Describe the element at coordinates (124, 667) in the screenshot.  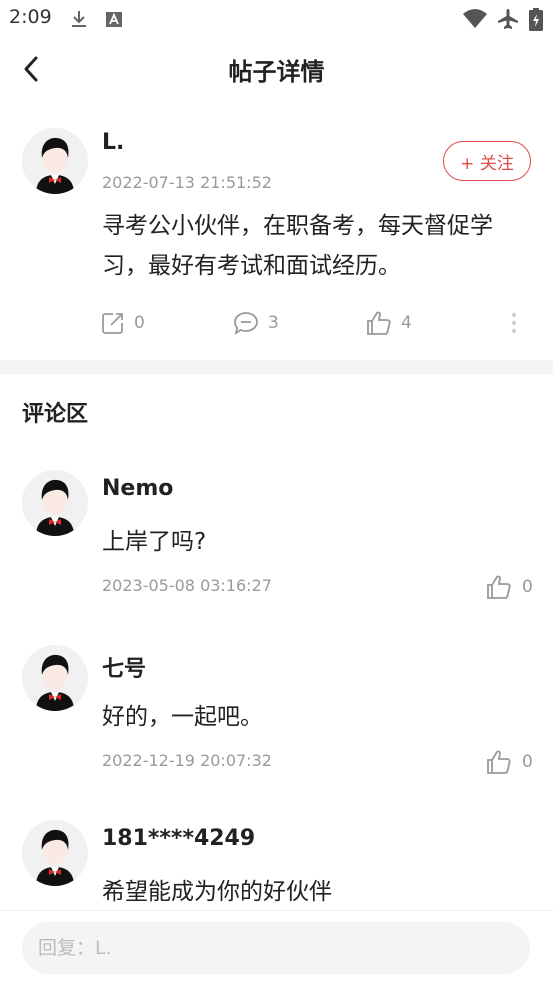
I see `comment-author-name: 七号` at that location.